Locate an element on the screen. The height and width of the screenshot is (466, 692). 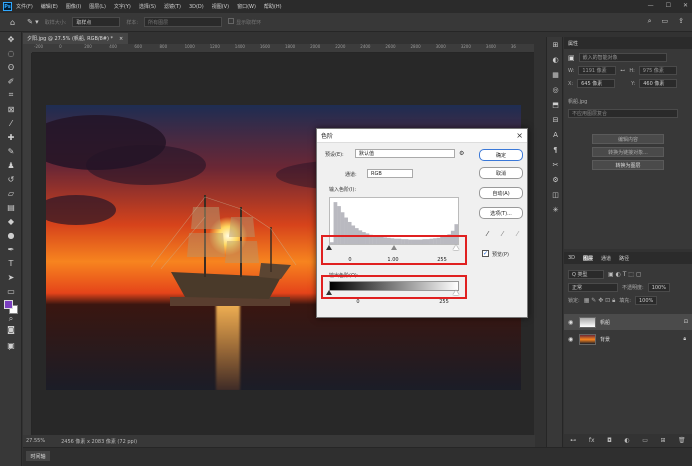
tab-layers: 图层 is located at coordinates (588, 258).